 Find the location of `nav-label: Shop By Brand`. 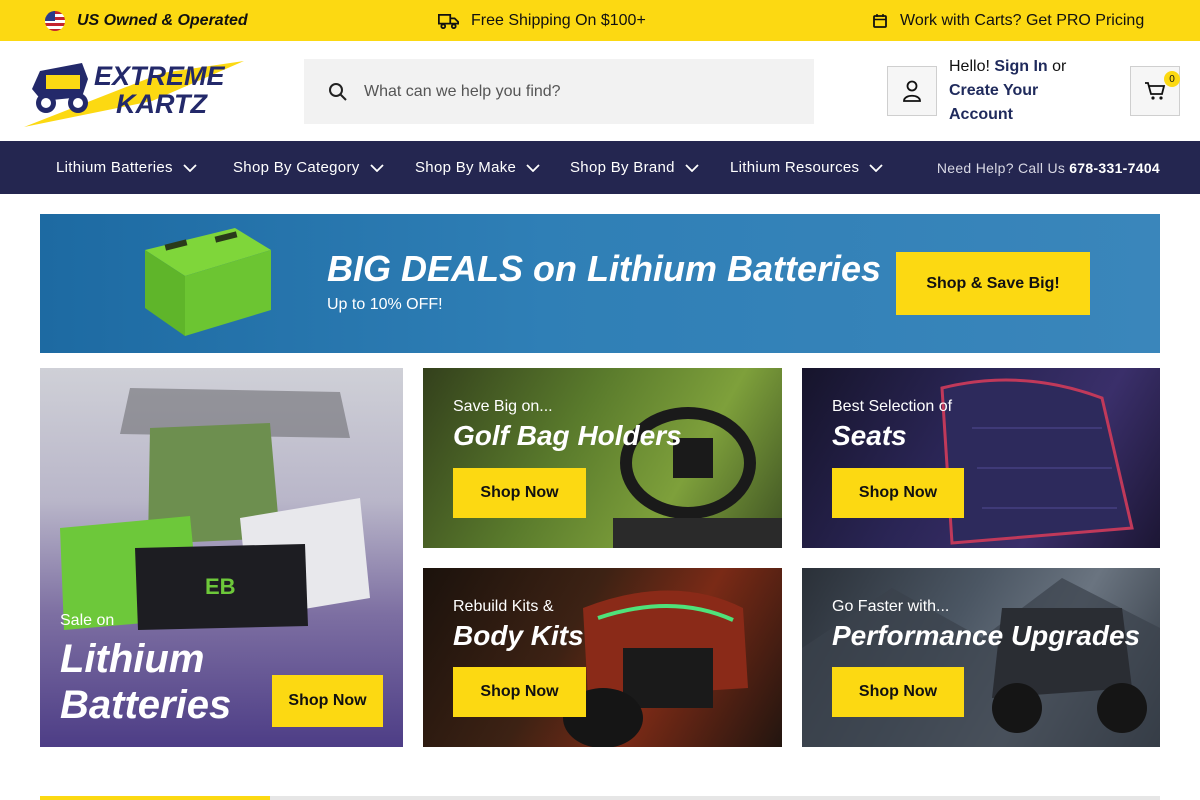

nav-label: Shop By Brand is located at coordinates (622, 167).